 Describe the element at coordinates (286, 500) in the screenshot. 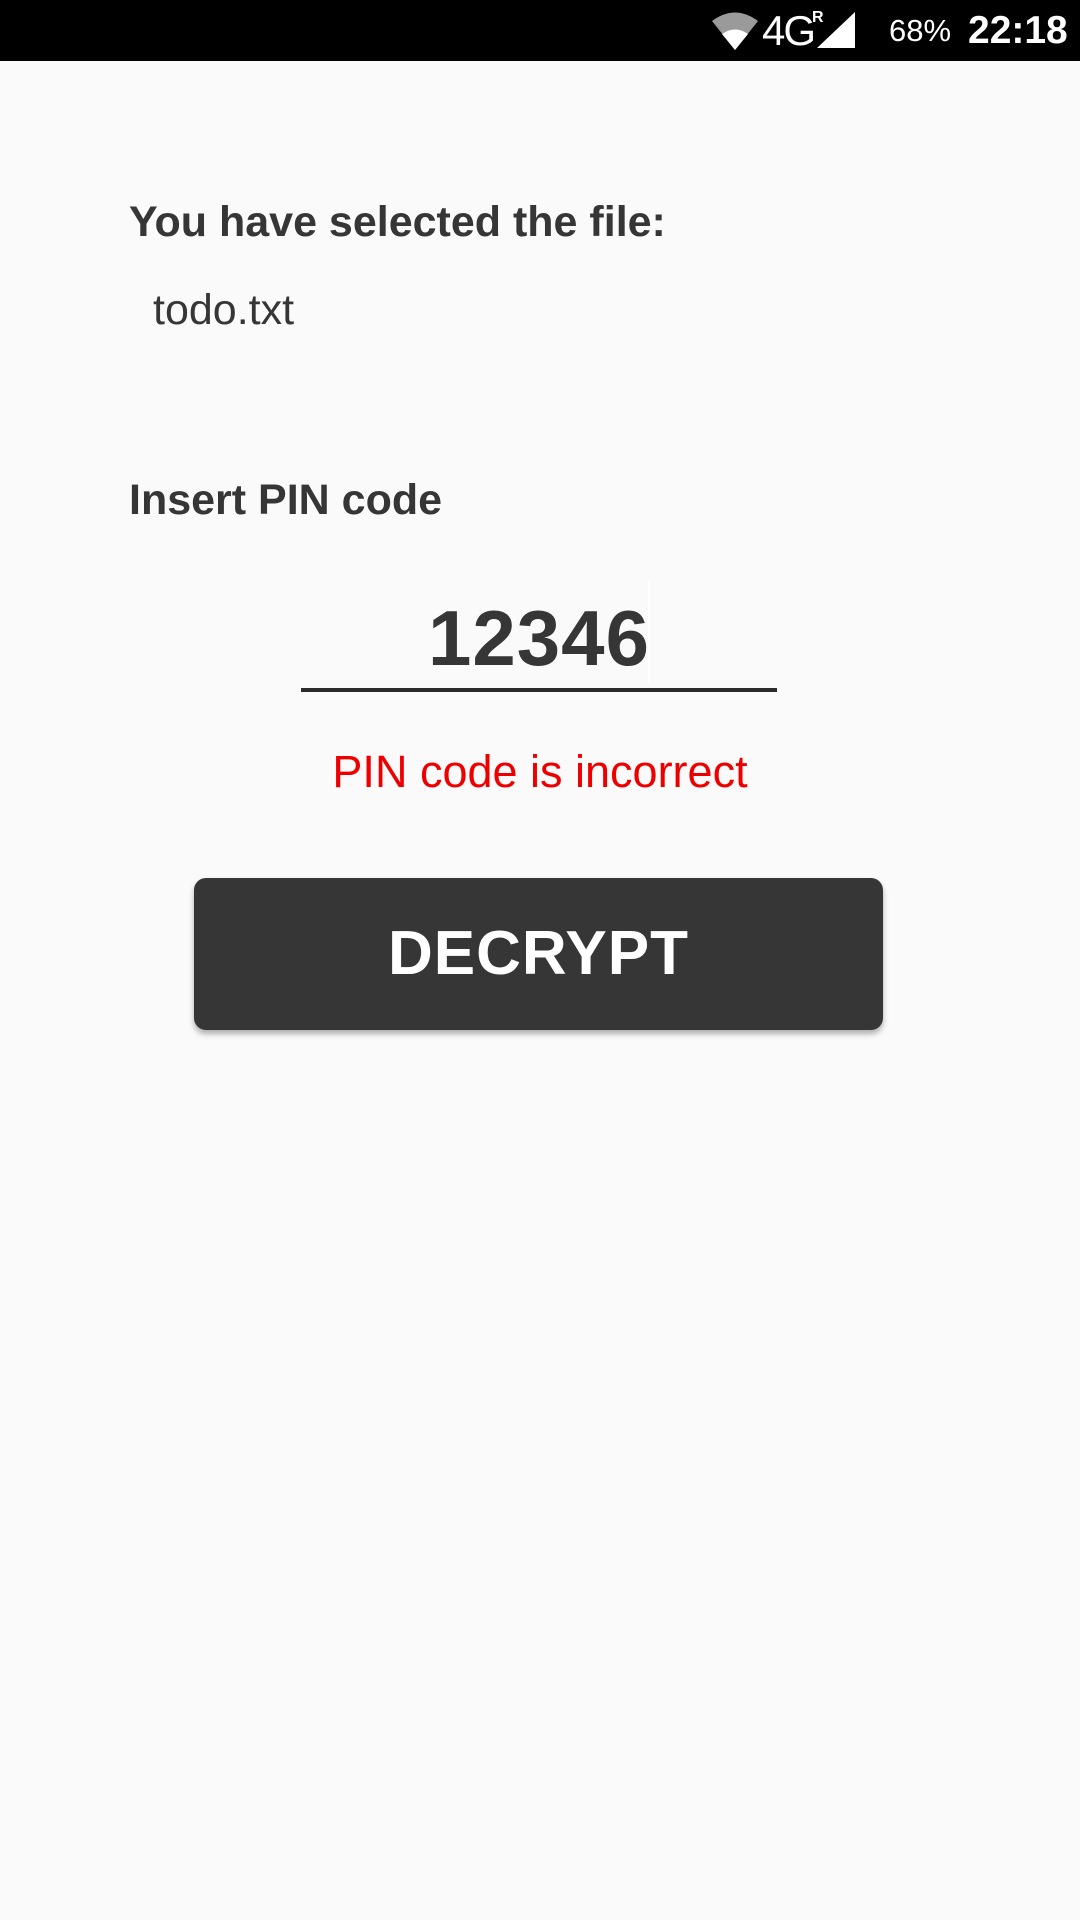

I see `pin-label: Insert PIN code` at that location.